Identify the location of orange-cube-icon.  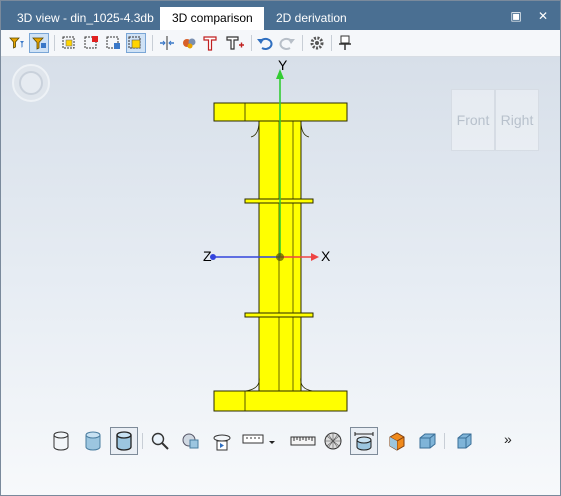
(397, 441).